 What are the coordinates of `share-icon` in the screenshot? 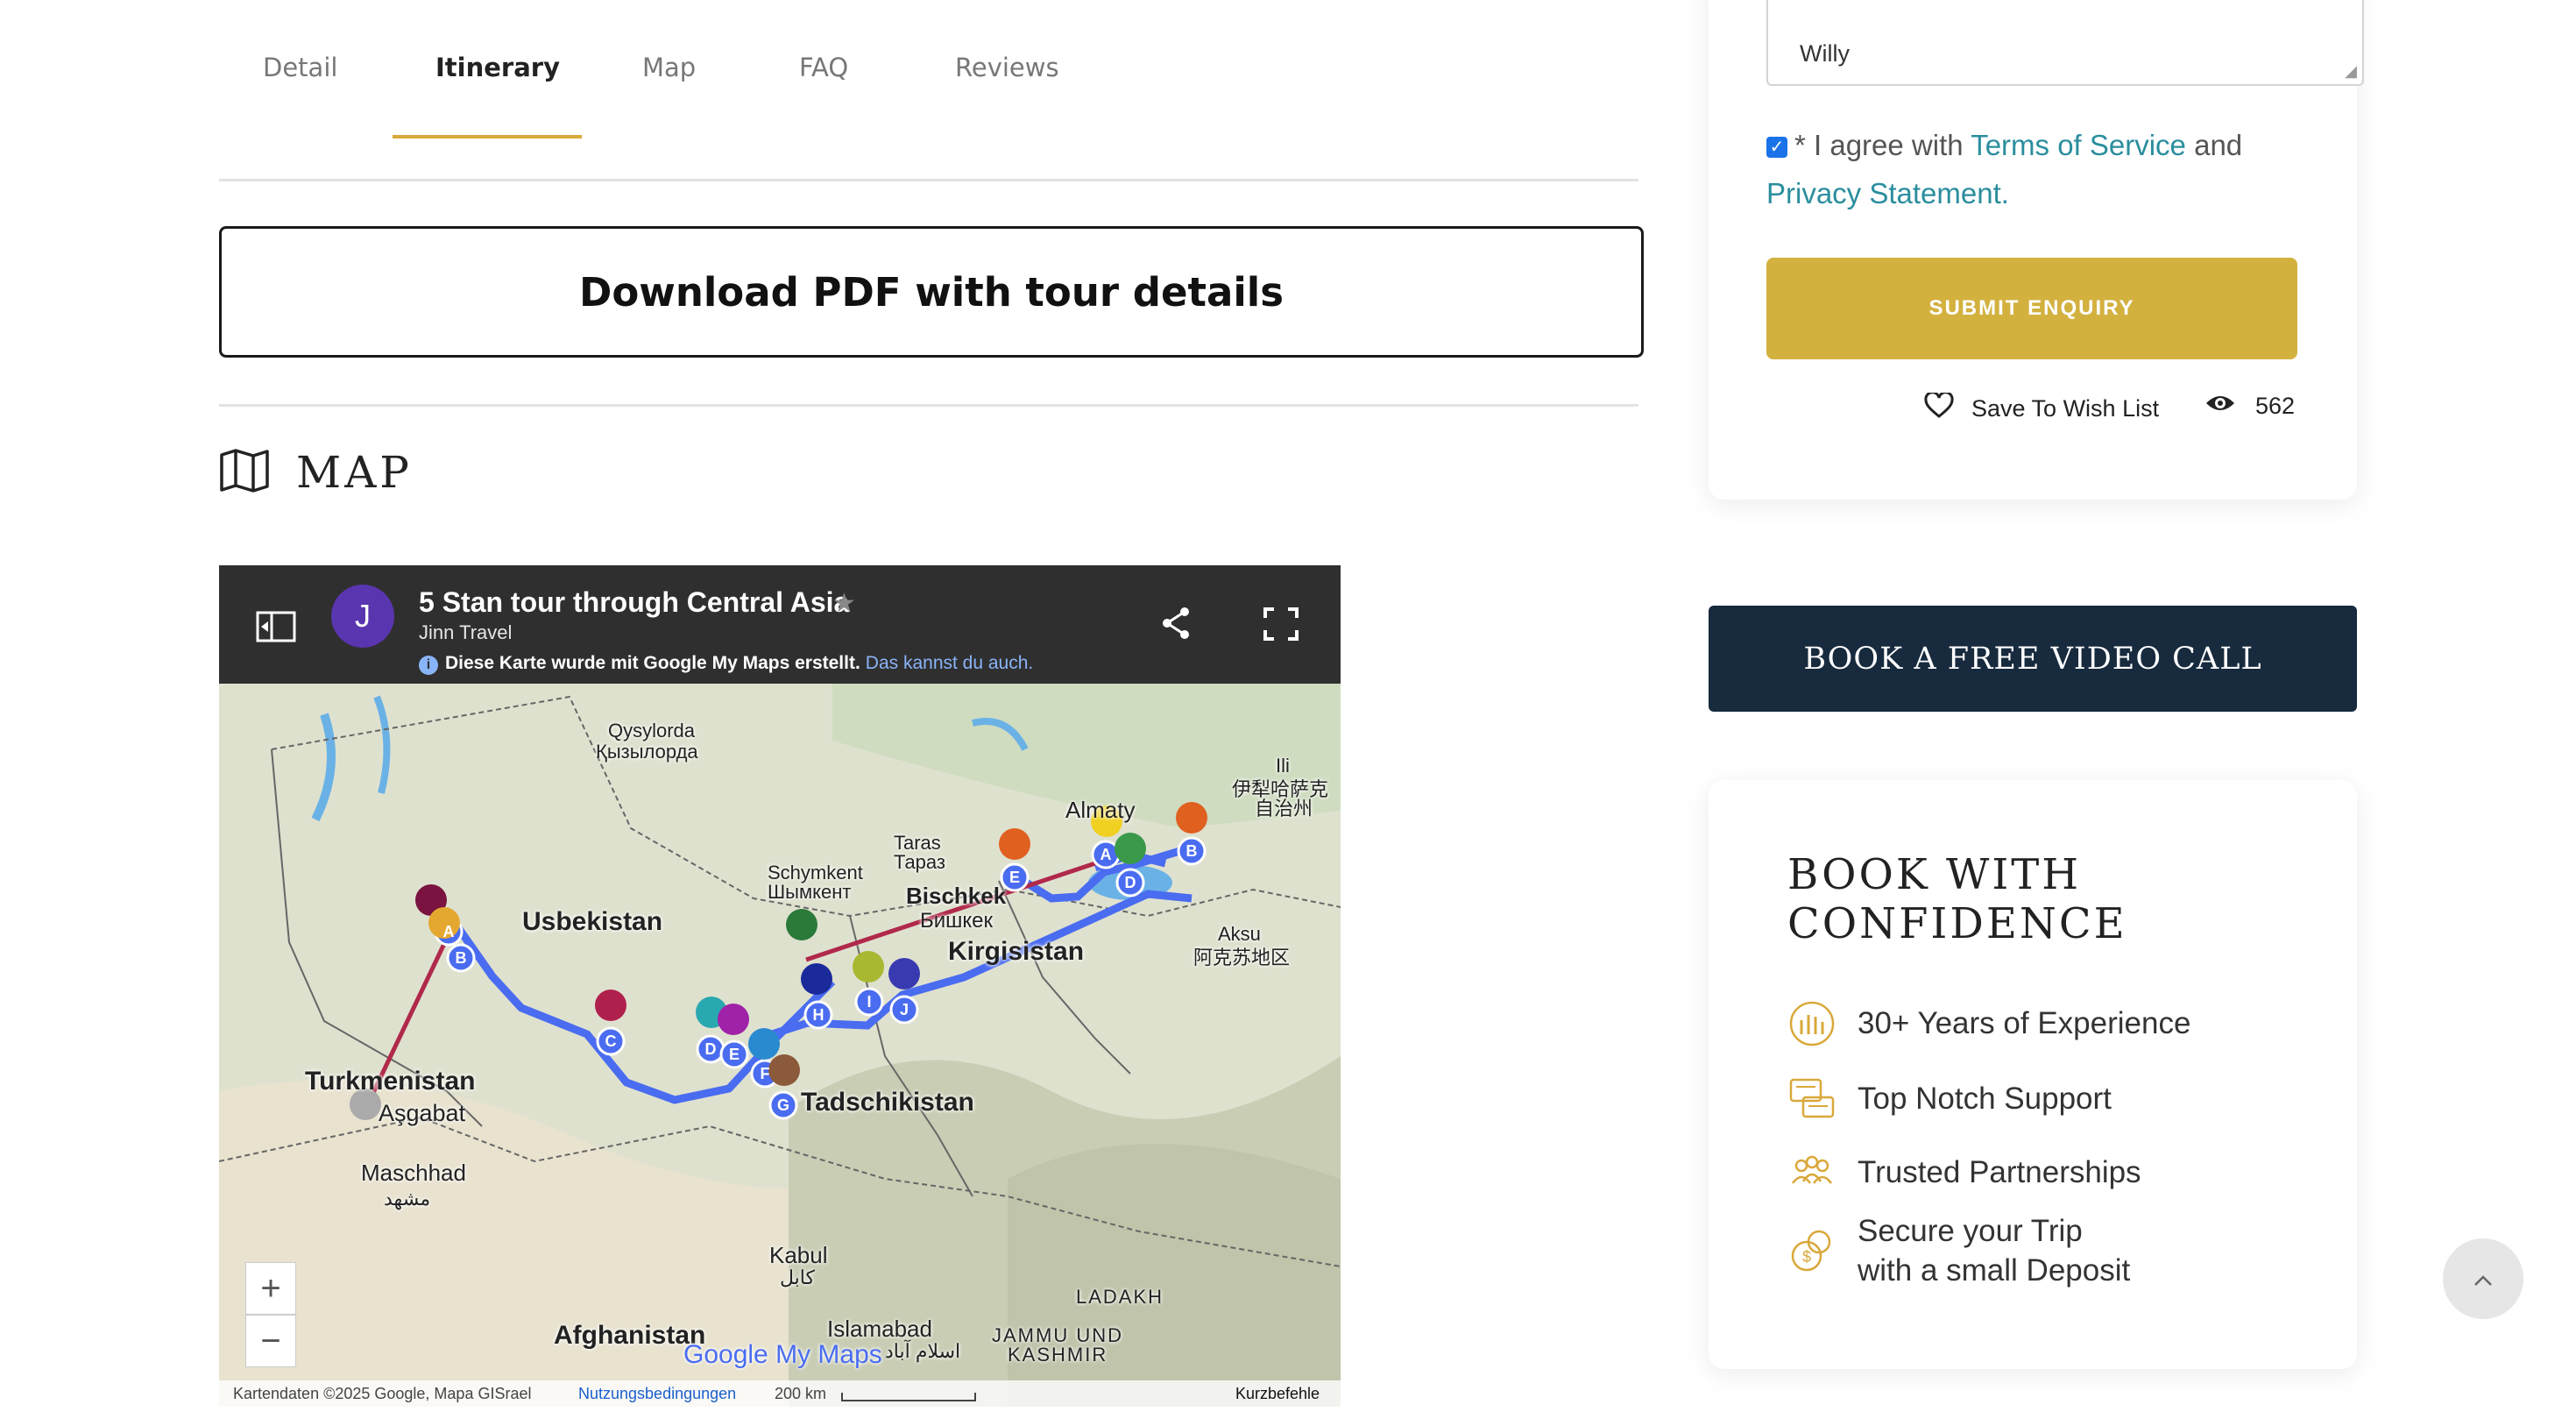 It's located at (1176, 625).